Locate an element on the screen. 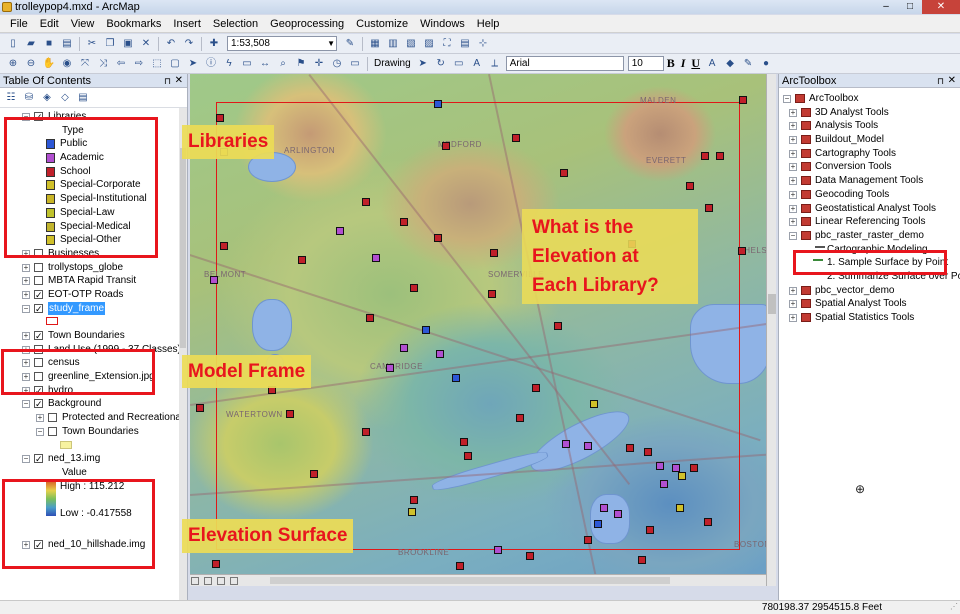 The image size is (960, 614). editor-toolbar-icon: ✎ is located at coordinates (350, 44).